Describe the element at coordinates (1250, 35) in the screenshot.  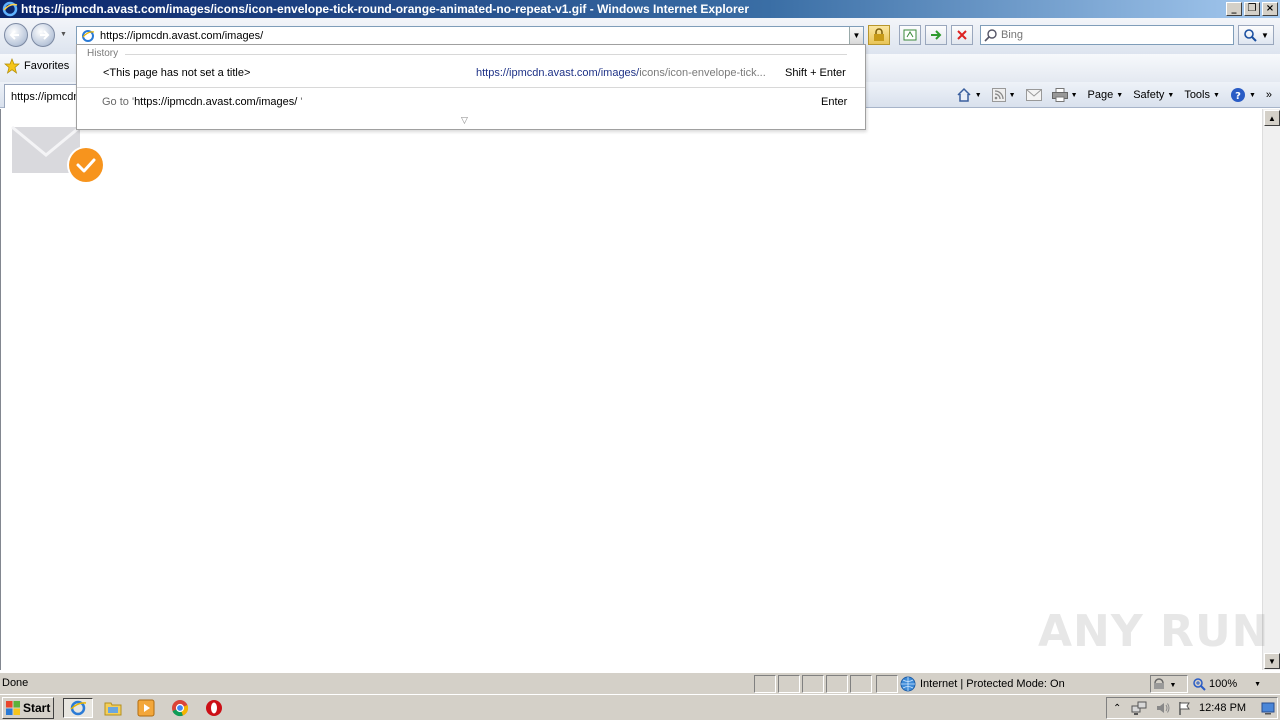
I see `magnifier-icon` at that location.